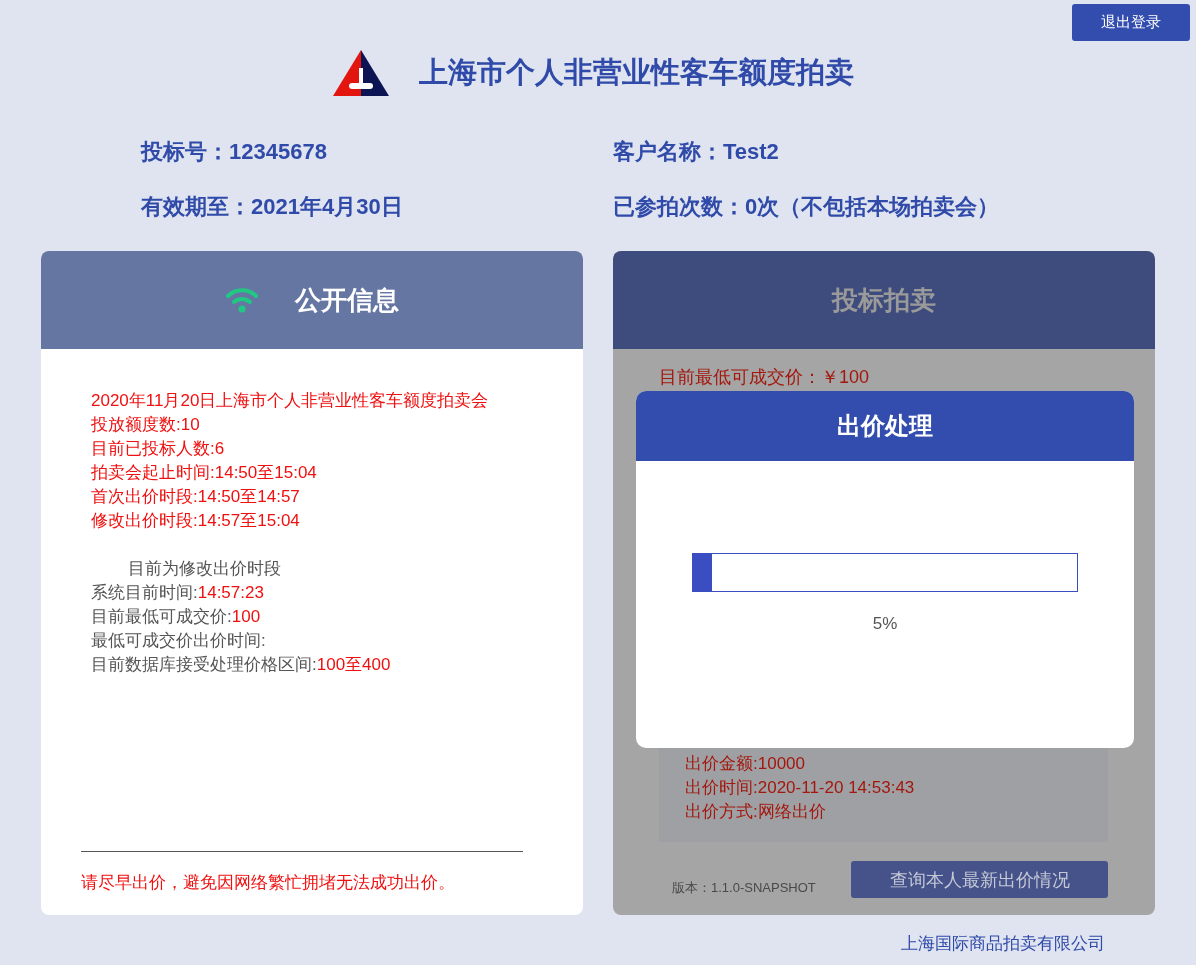 This screenshot has height=965, width=1196. Describe the element at coordinates (290, 401) in the screenshot. I see `info-line: 2020年11月20日上海市个人非营业性客车额度拍卖会` at that location.